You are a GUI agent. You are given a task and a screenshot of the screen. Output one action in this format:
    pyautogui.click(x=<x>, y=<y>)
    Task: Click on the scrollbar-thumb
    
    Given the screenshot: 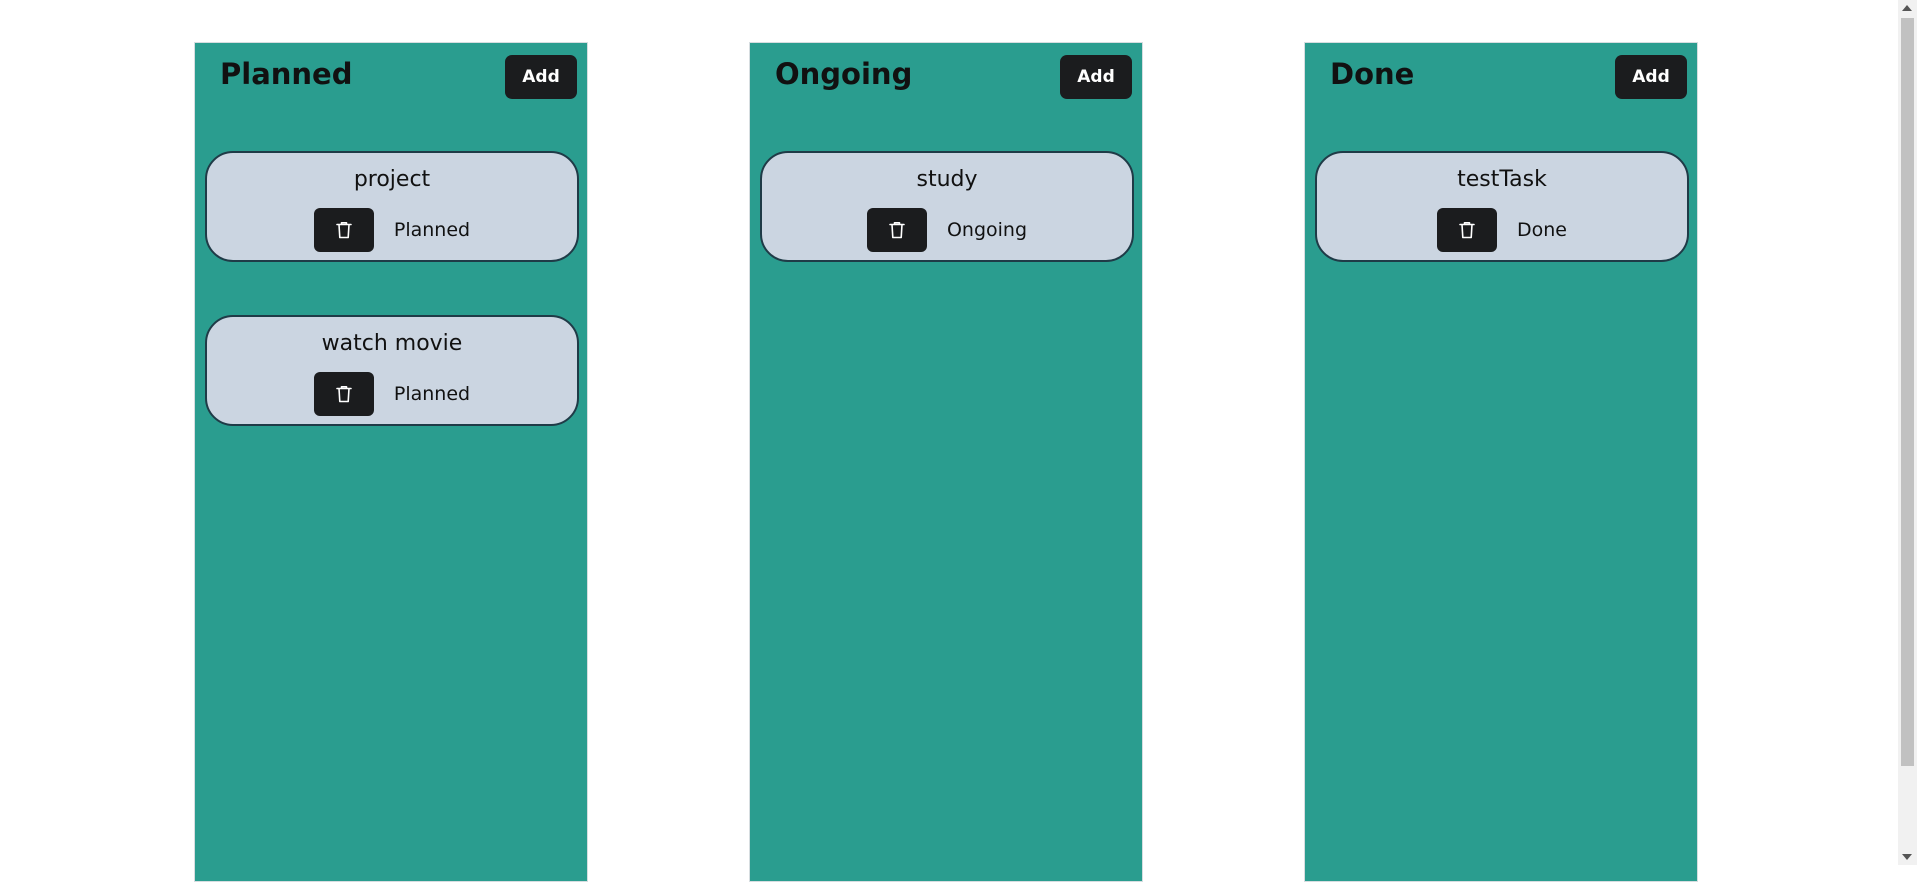 What is the action you would take?
    pyautogui.click(x=1907, y=392)
    